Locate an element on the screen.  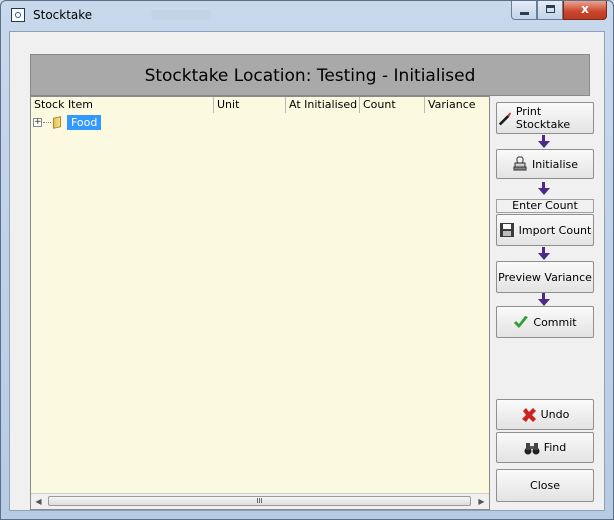
app-icon is located at coordinates (18, 15).